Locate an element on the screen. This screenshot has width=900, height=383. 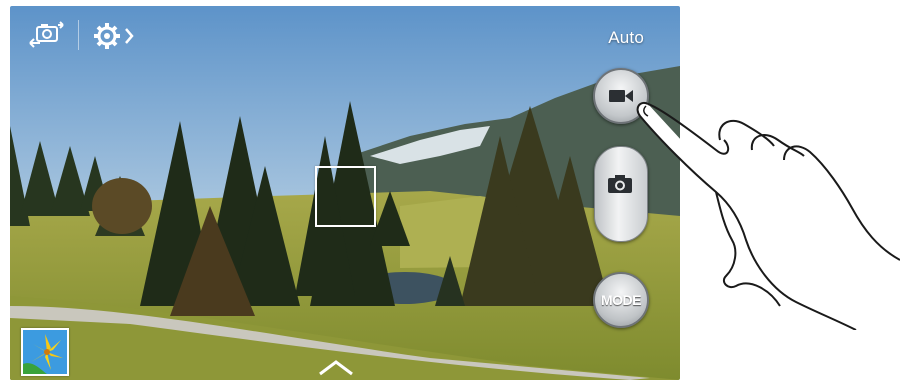
settings-gear-icon is located at coordinates (114, 36).